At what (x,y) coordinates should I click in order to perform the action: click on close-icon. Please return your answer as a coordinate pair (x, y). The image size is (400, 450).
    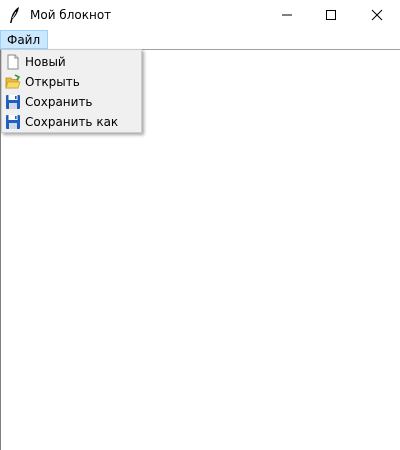
    Looking at the image, I should click on (377, 15).